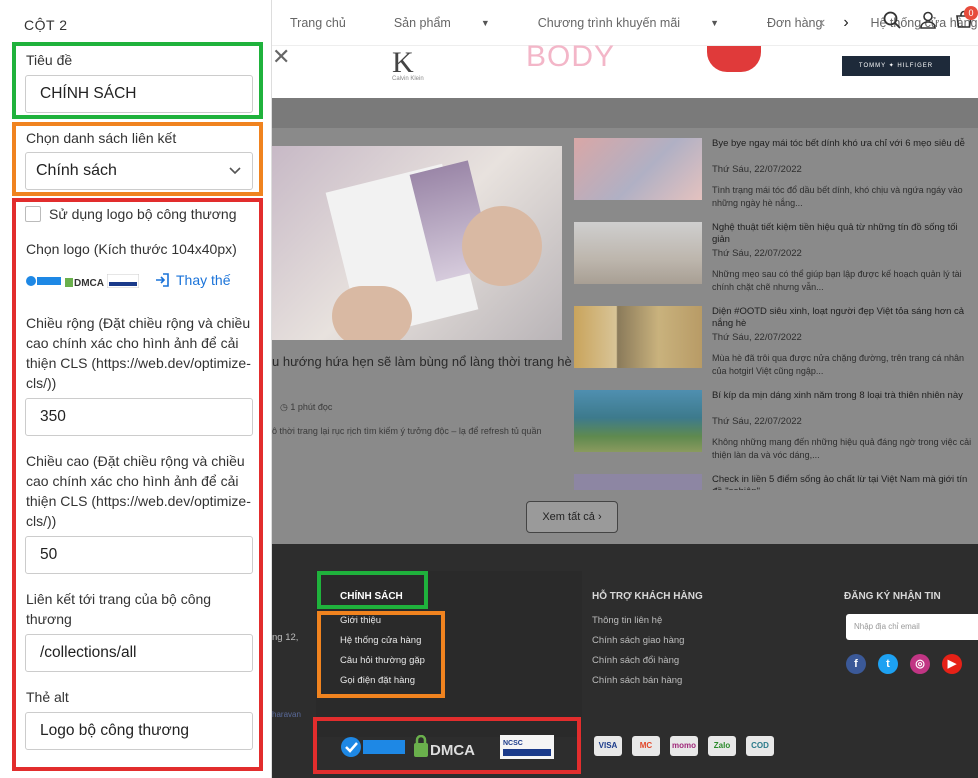  I want to click on instagram-icon: ◎, so click(920, 664).